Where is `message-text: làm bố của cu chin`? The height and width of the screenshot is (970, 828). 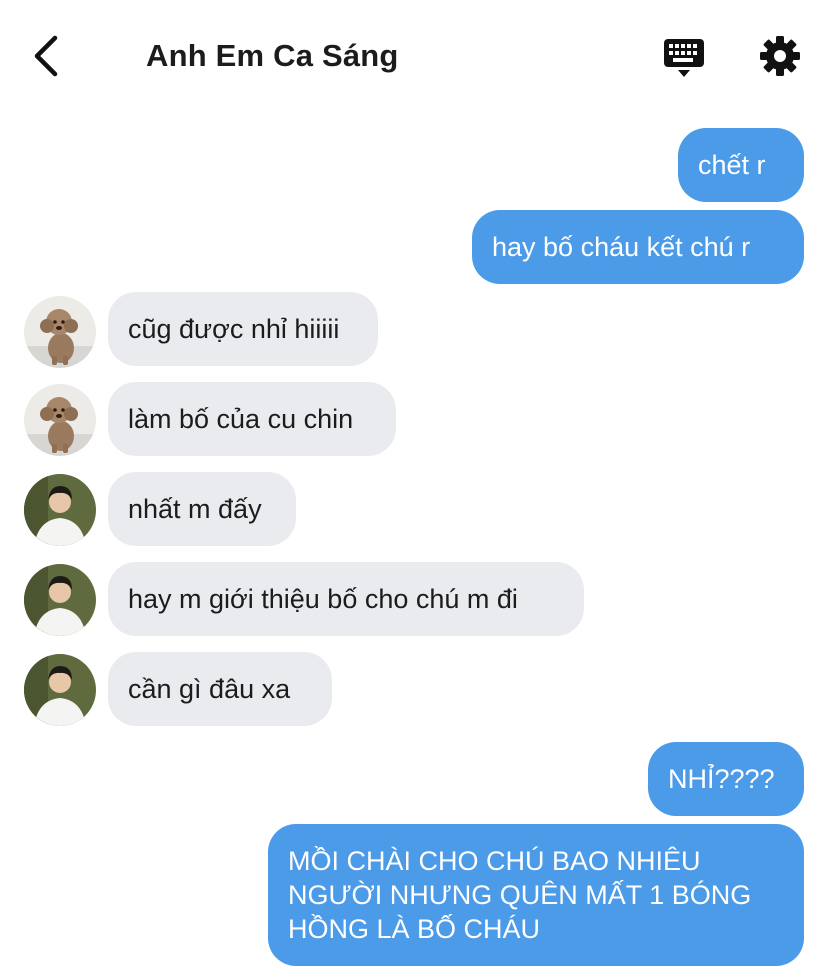 message-text: làm bố của cu chin is located at coordinates (241, 419).